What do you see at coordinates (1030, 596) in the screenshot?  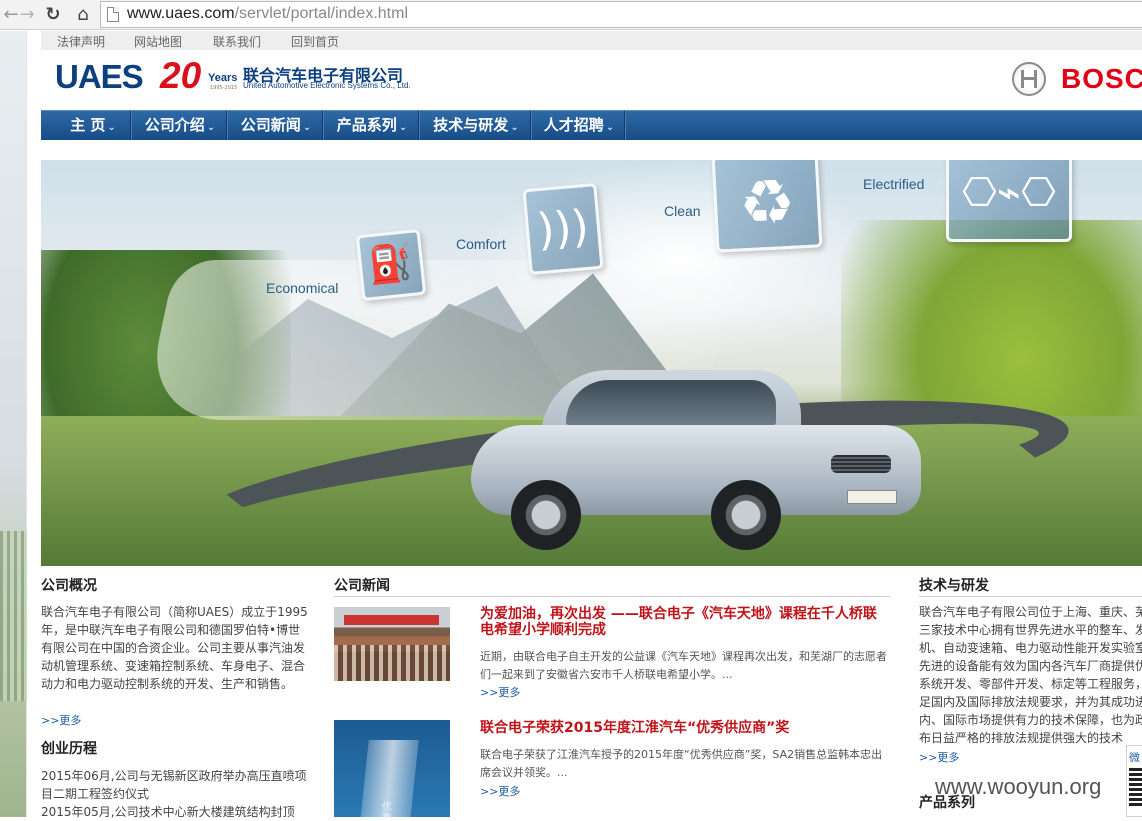 I see `tech-divider` at bounding box center [1030, 596].